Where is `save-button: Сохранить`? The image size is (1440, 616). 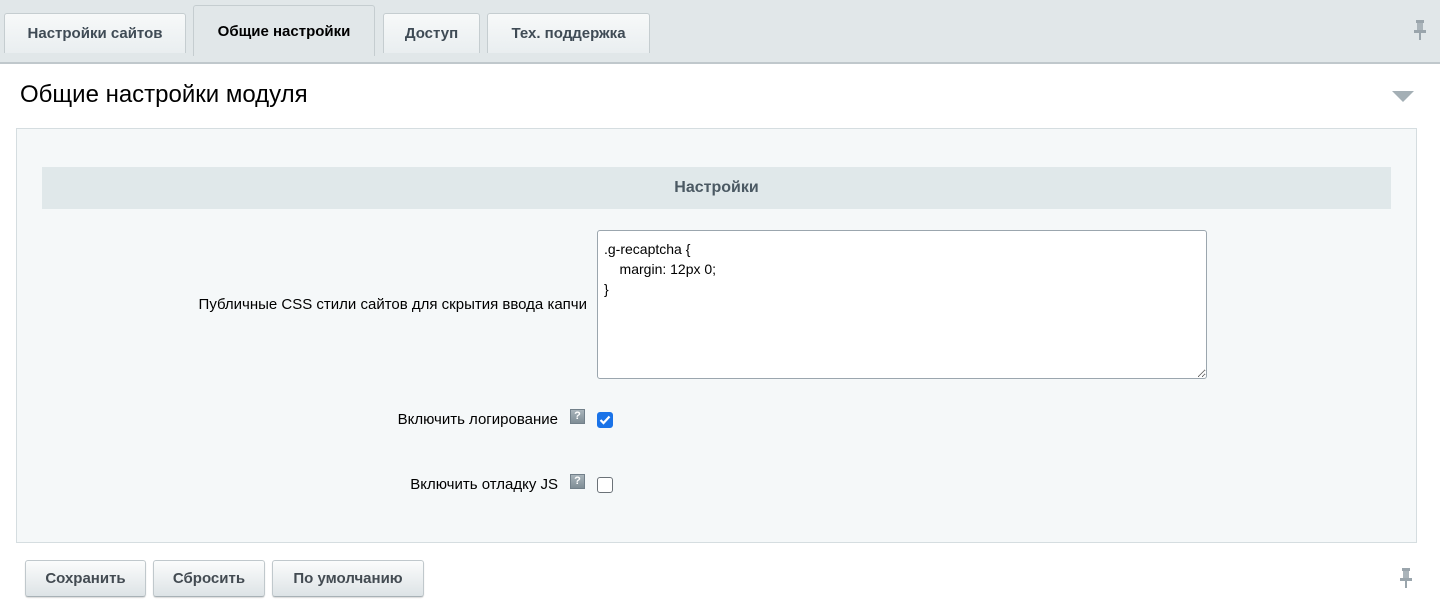
save-button: Сохранить is located at coordinates (85, 578).